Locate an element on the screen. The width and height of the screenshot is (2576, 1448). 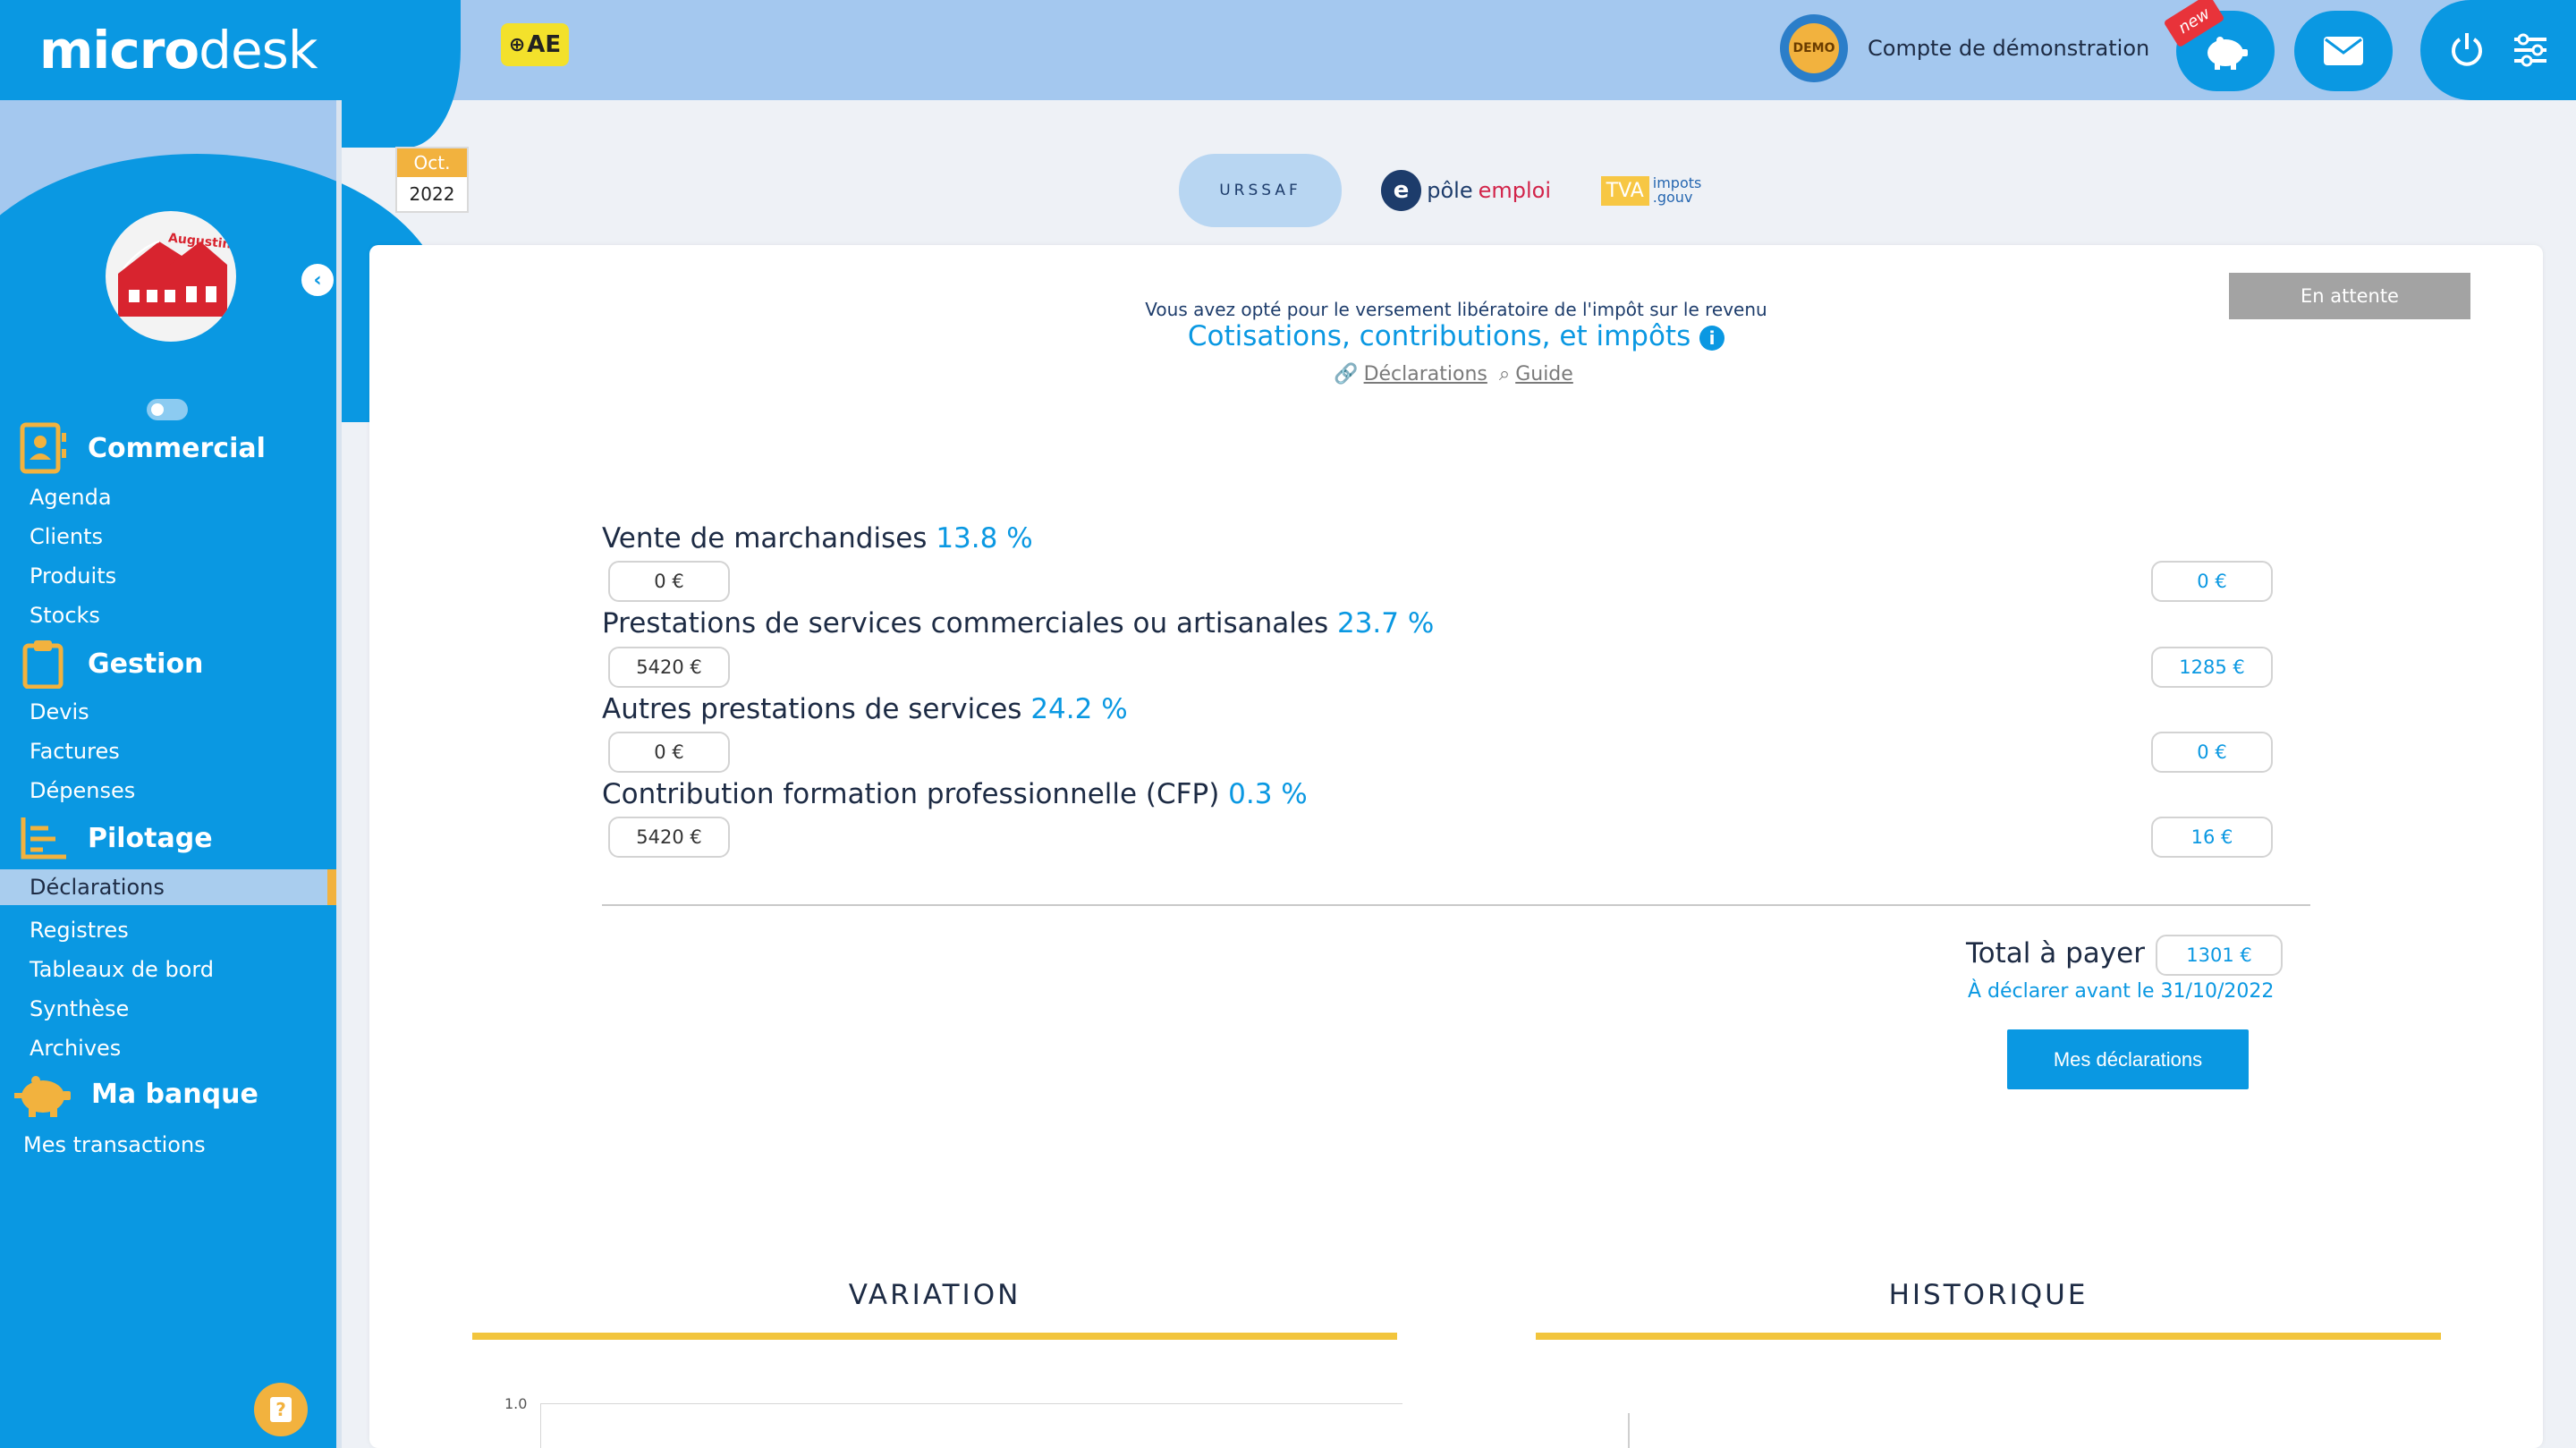
guide-link: Guide is located at coordinates (1544, 374).